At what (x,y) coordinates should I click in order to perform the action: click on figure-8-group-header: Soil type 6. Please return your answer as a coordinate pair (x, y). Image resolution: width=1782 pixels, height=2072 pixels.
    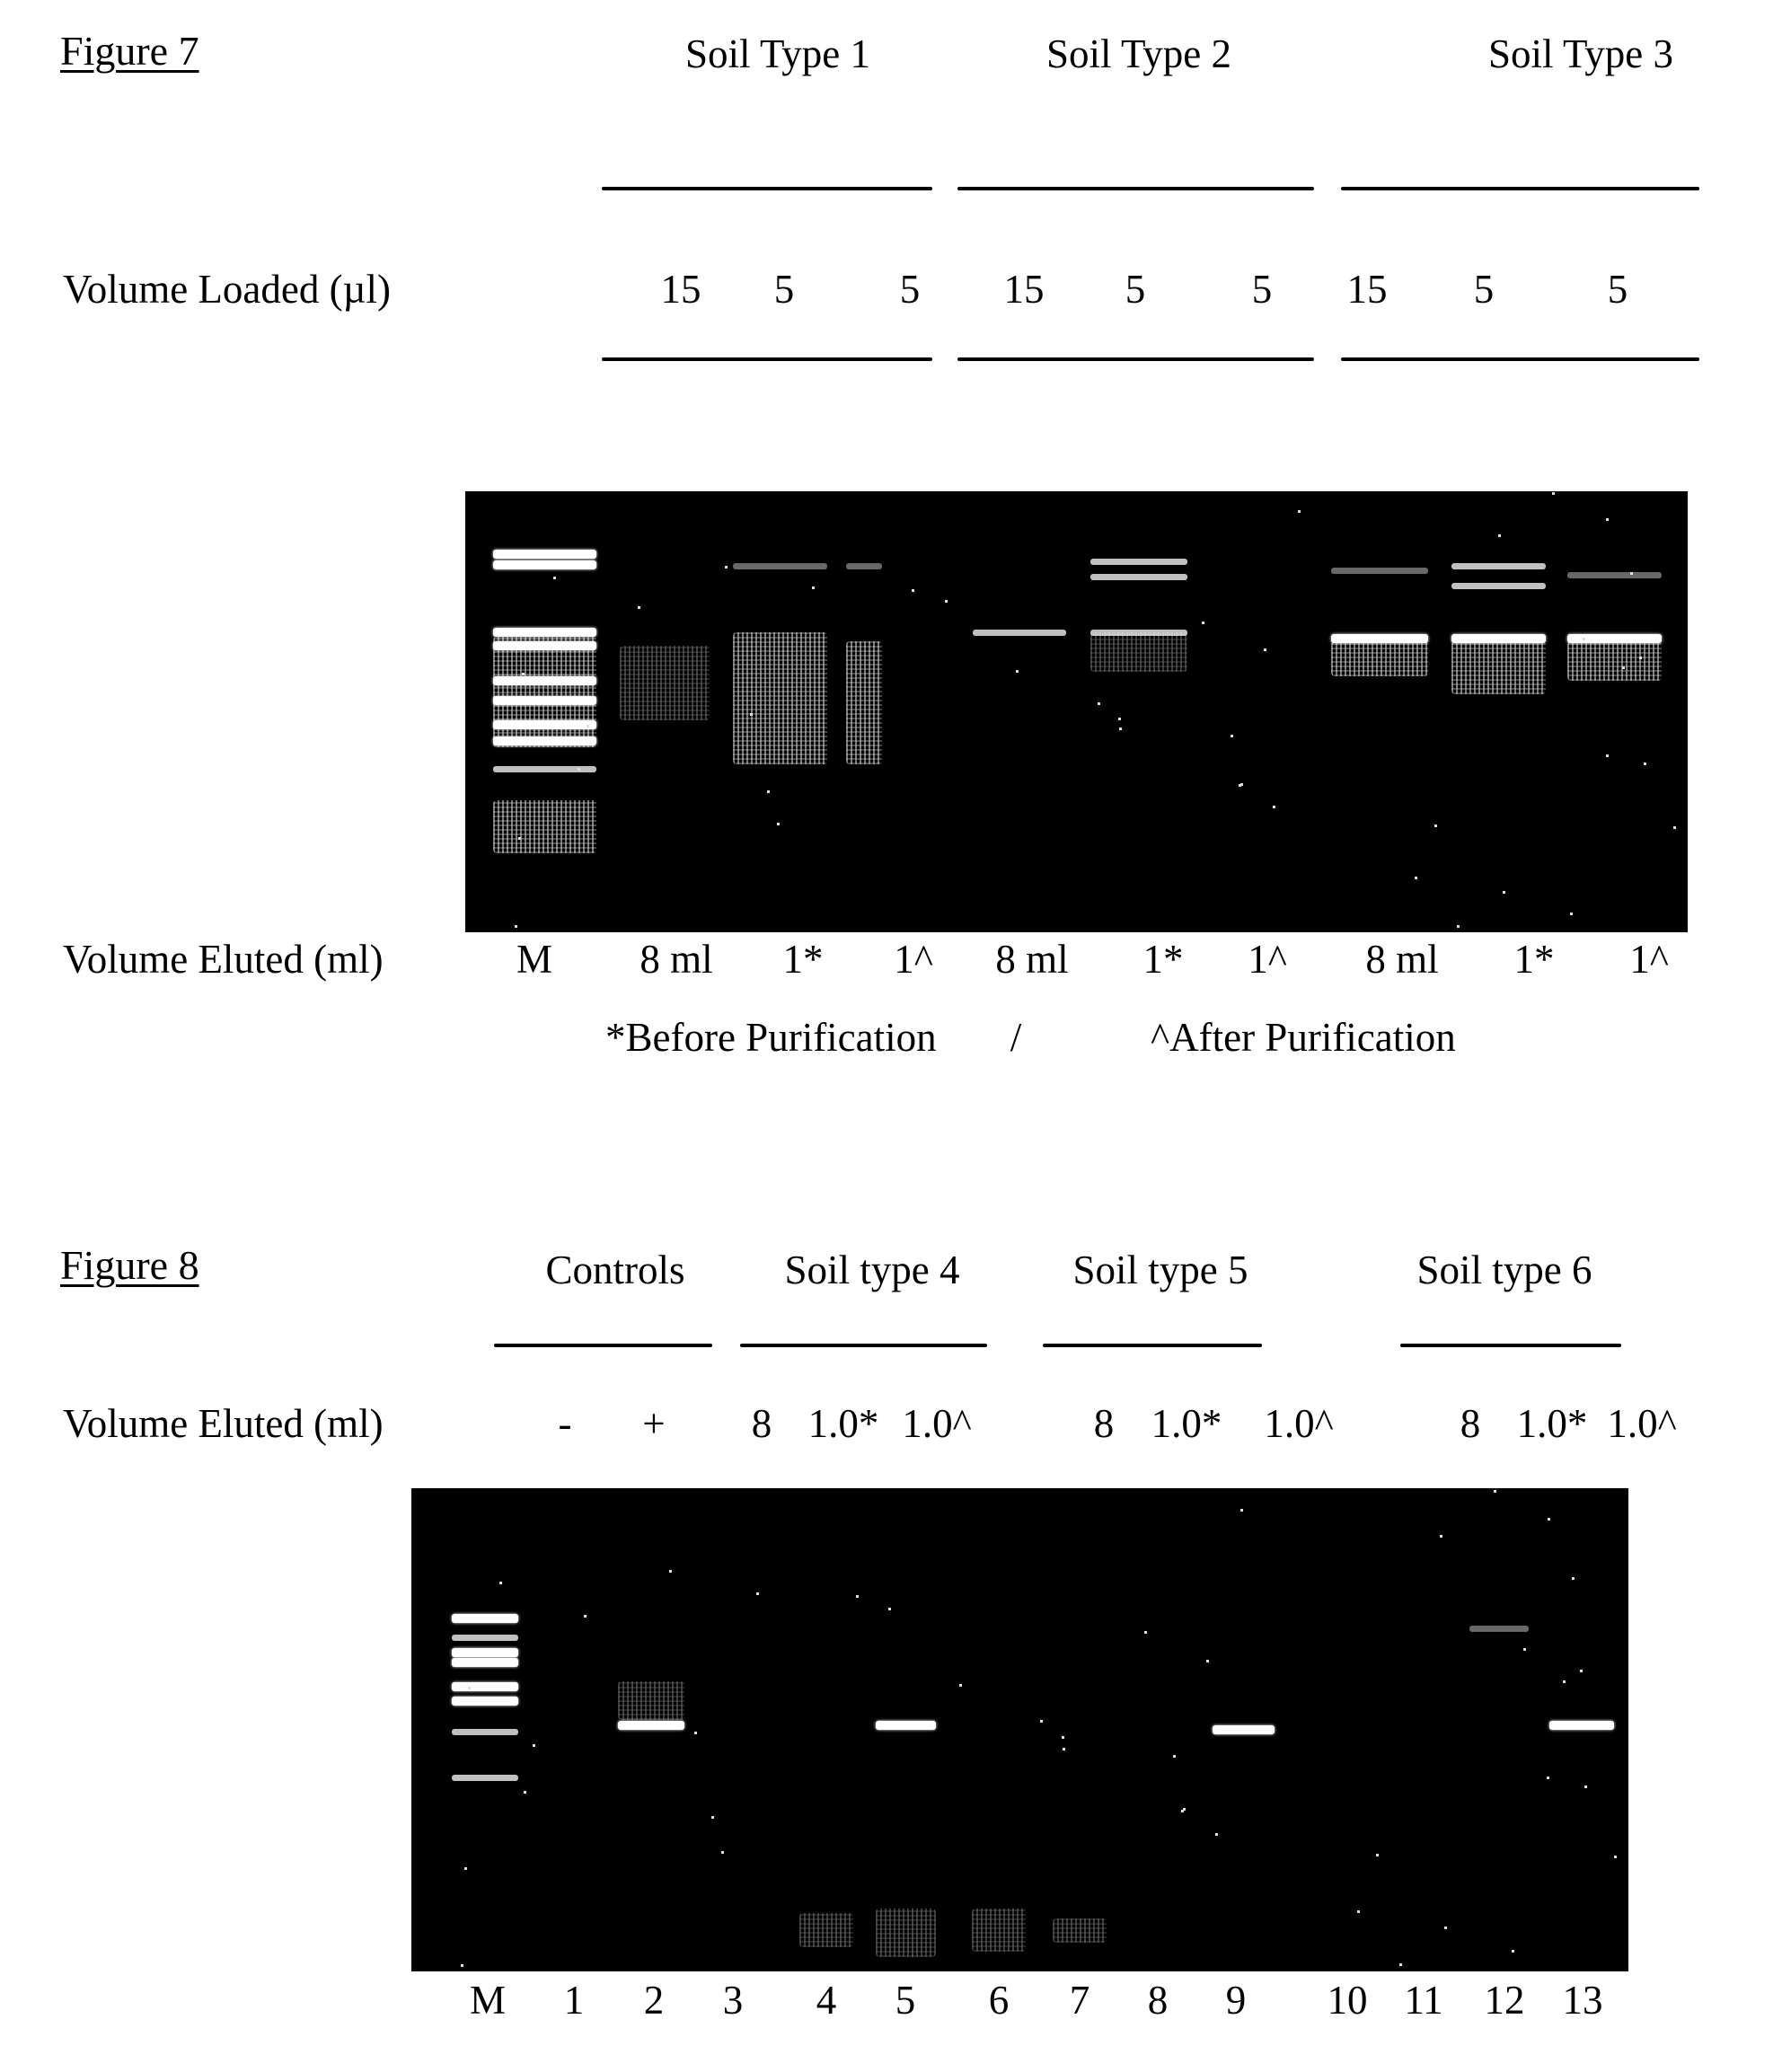
    Looking at the image, I should click on (1504, 1270).